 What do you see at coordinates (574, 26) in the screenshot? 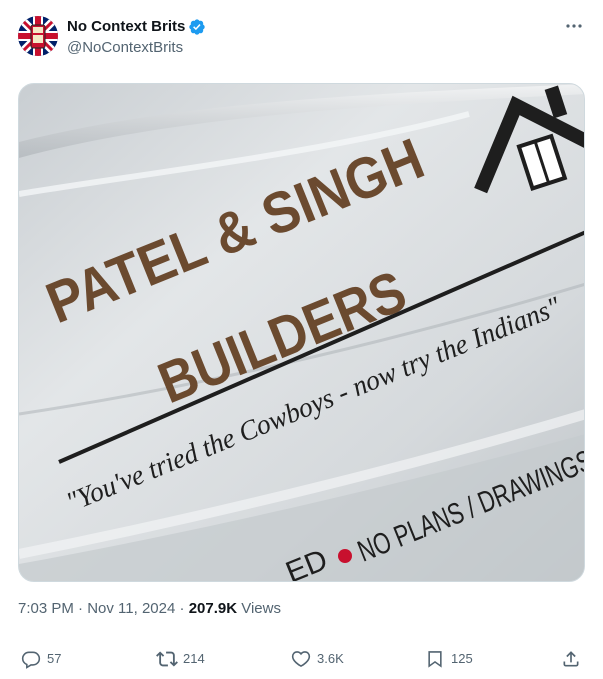
I see `more-icon` at bounding box center [574, 26].